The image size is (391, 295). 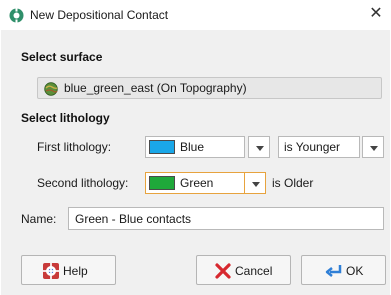 I want to click on ok-arrow-icon, so click(x=333, y=271).